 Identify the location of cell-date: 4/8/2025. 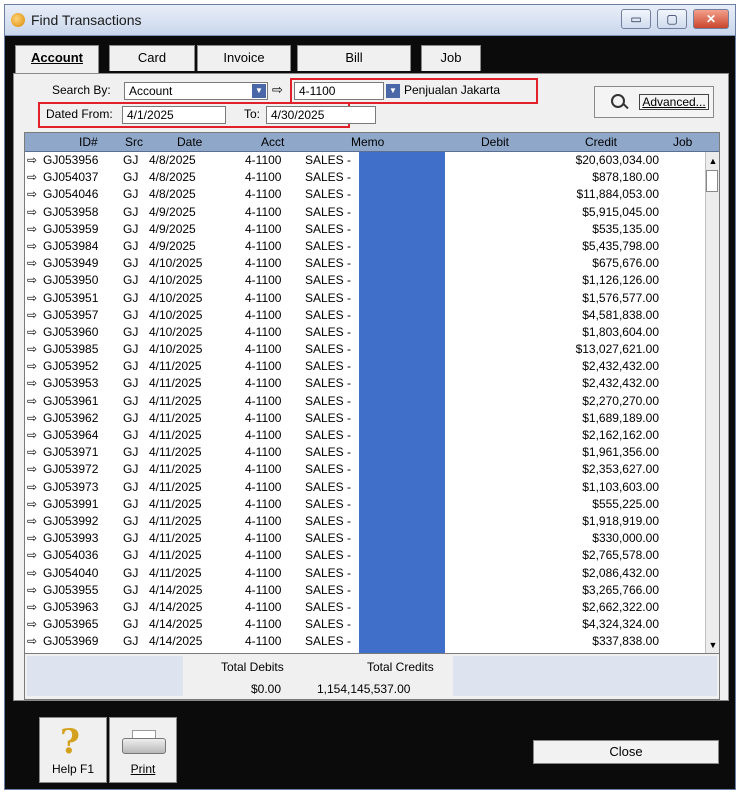
(172, 160).